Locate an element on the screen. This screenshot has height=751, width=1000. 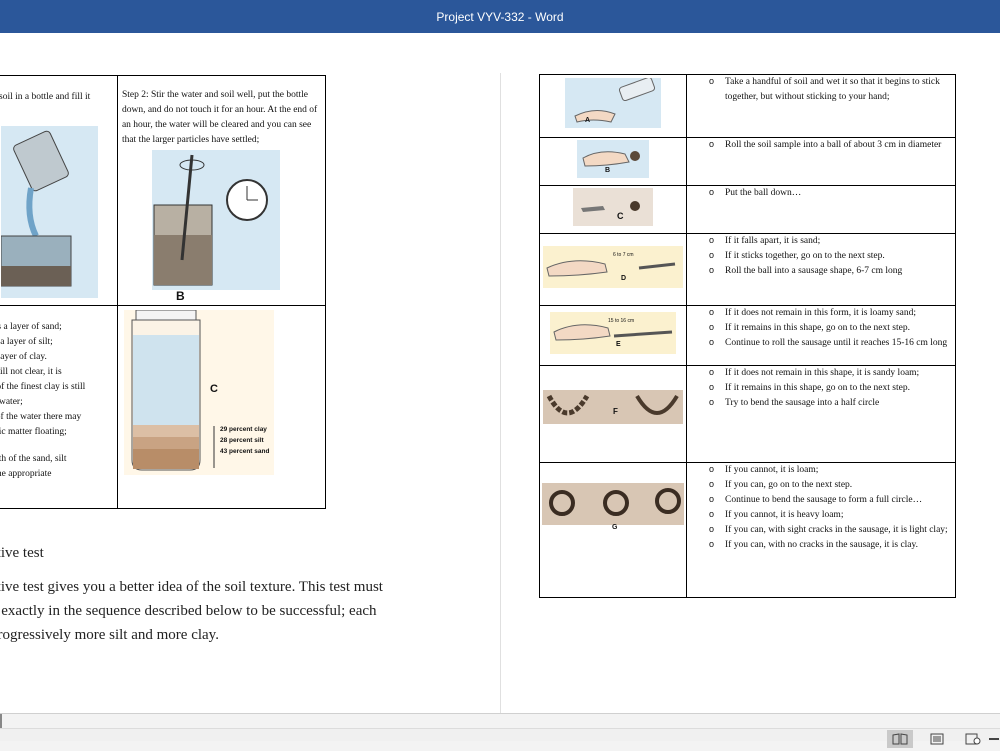
pouring-water-figure is located at coordinates (49, 211).